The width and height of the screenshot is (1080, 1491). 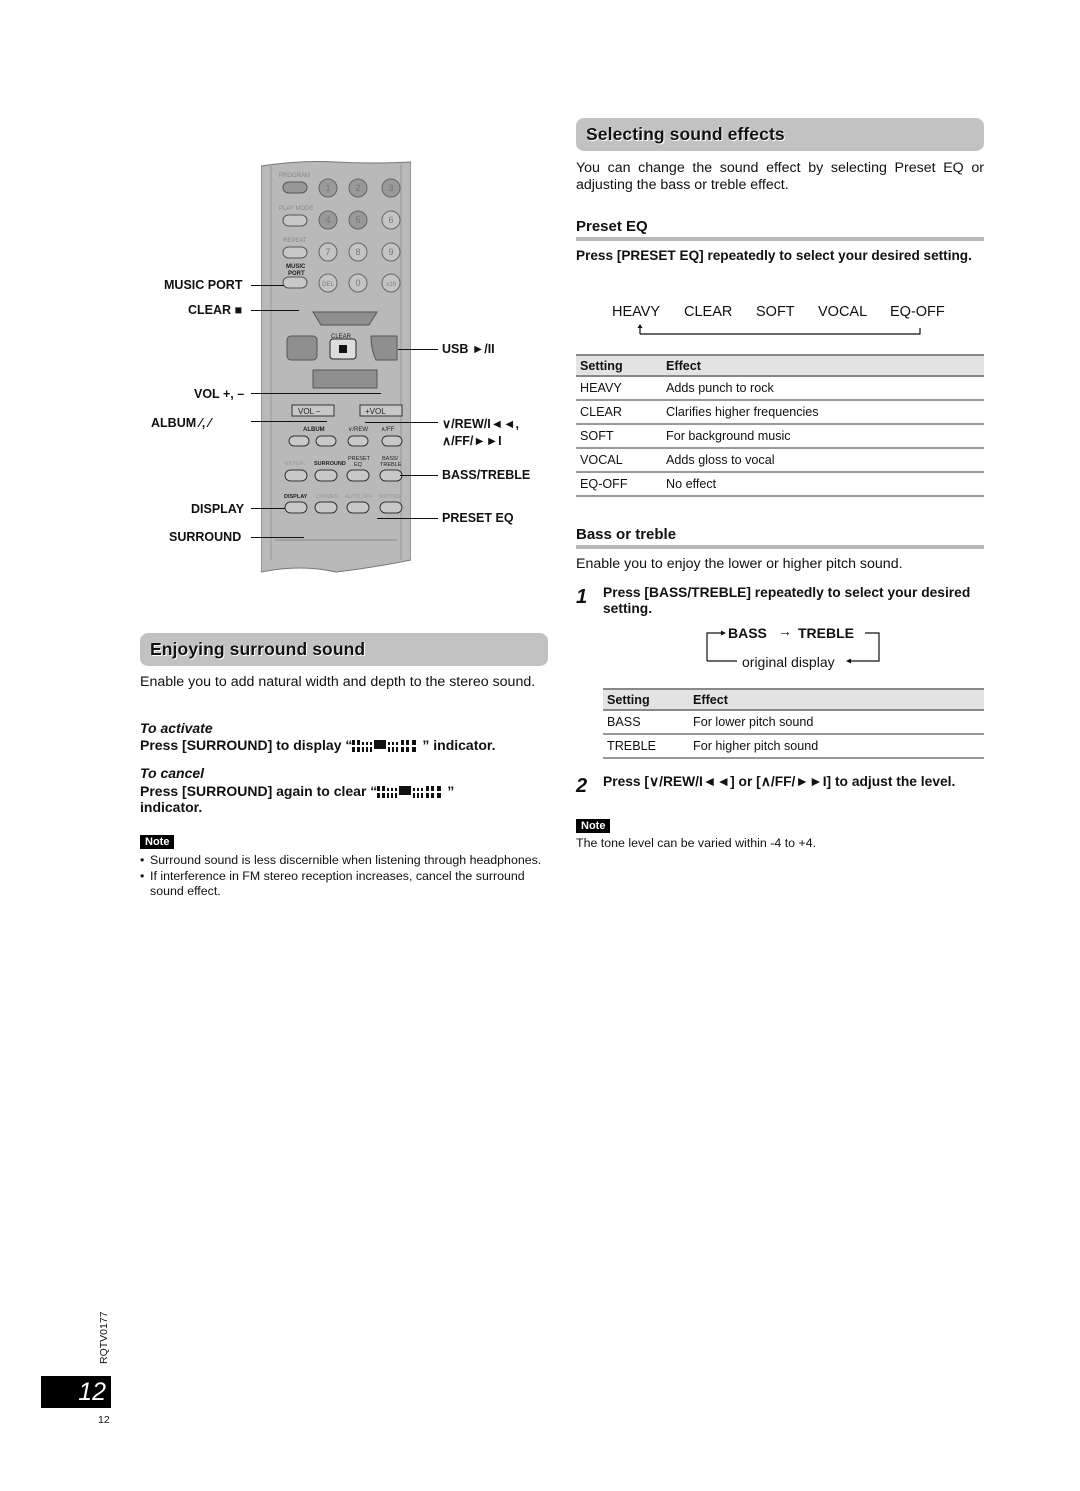 I want to click on page-number-box: 12, so click(x=76, y=1392).